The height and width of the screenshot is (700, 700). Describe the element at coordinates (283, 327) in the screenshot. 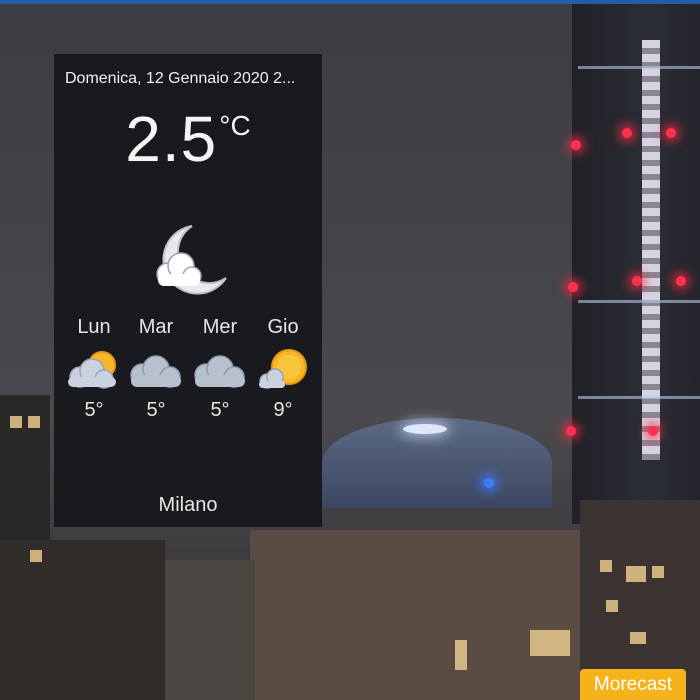

I see `forecast-day-name: Gio` at that location.